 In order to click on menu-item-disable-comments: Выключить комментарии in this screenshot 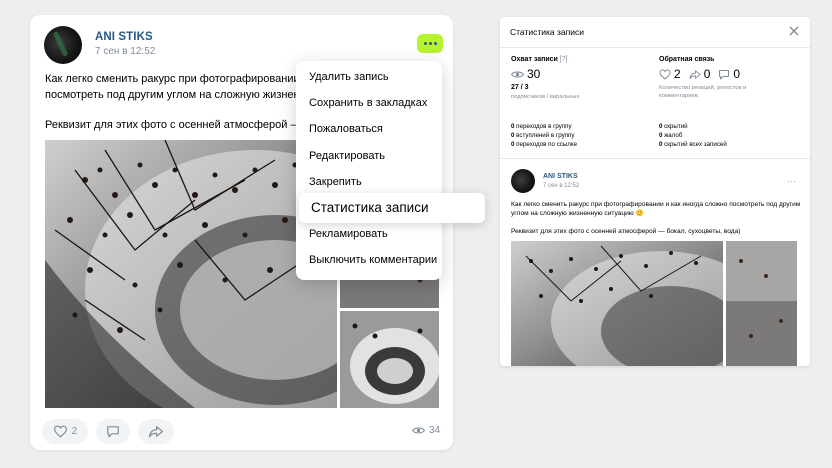, I will do `click(373, 260)`.